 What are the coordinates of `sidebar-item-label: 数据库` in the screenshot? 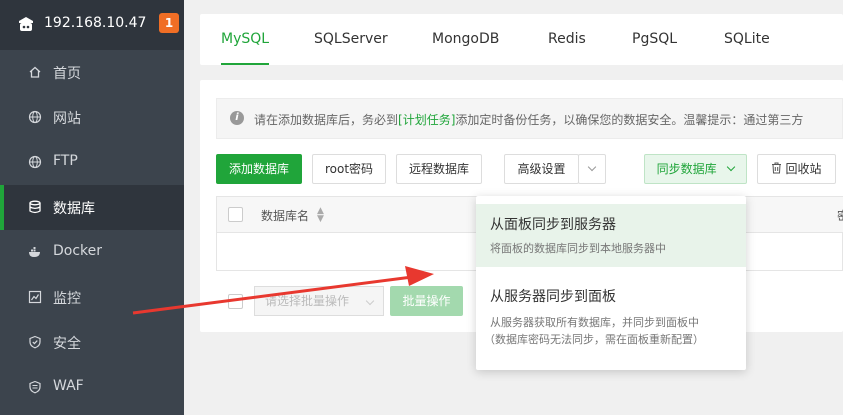 It's located at (74, 209).